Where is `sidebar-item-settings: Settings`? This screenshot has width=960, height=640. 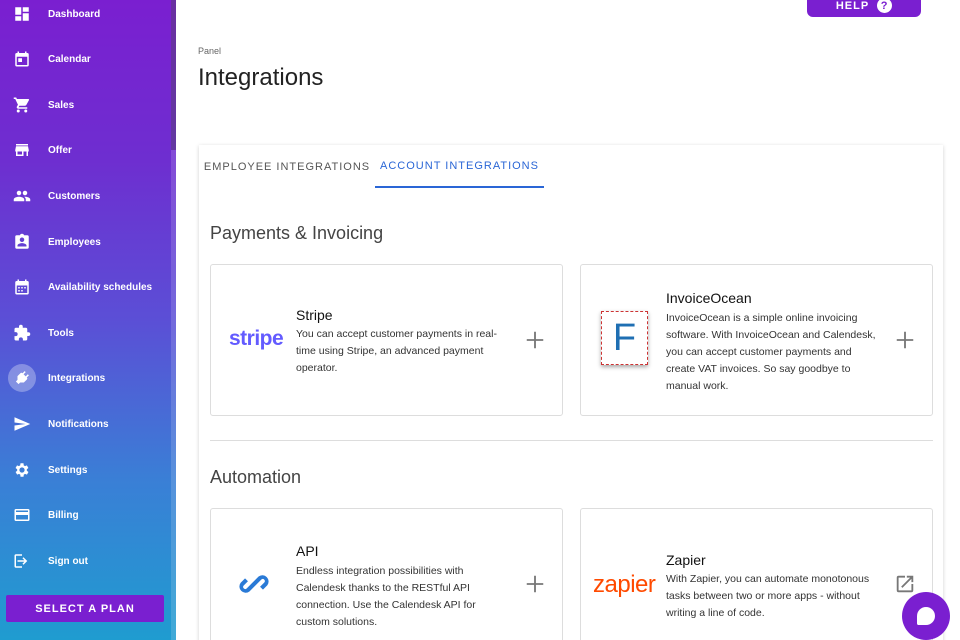
sidebar-item-settings: Settings is located at coordinates (86, 470).